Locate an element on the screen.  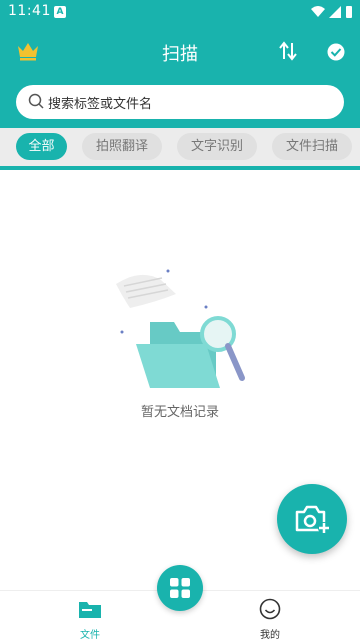
search-icon is located at coordinates (36, 101).